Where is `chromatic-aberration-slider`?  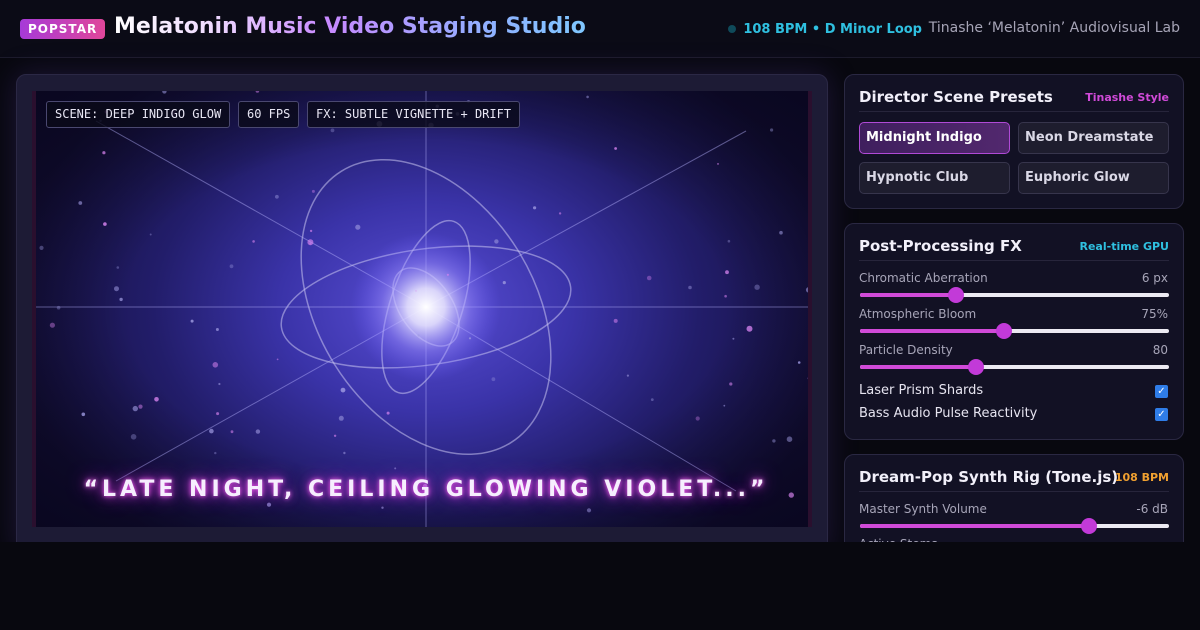
chromatic-aberration-slider is located at coordinates (1014, 295).